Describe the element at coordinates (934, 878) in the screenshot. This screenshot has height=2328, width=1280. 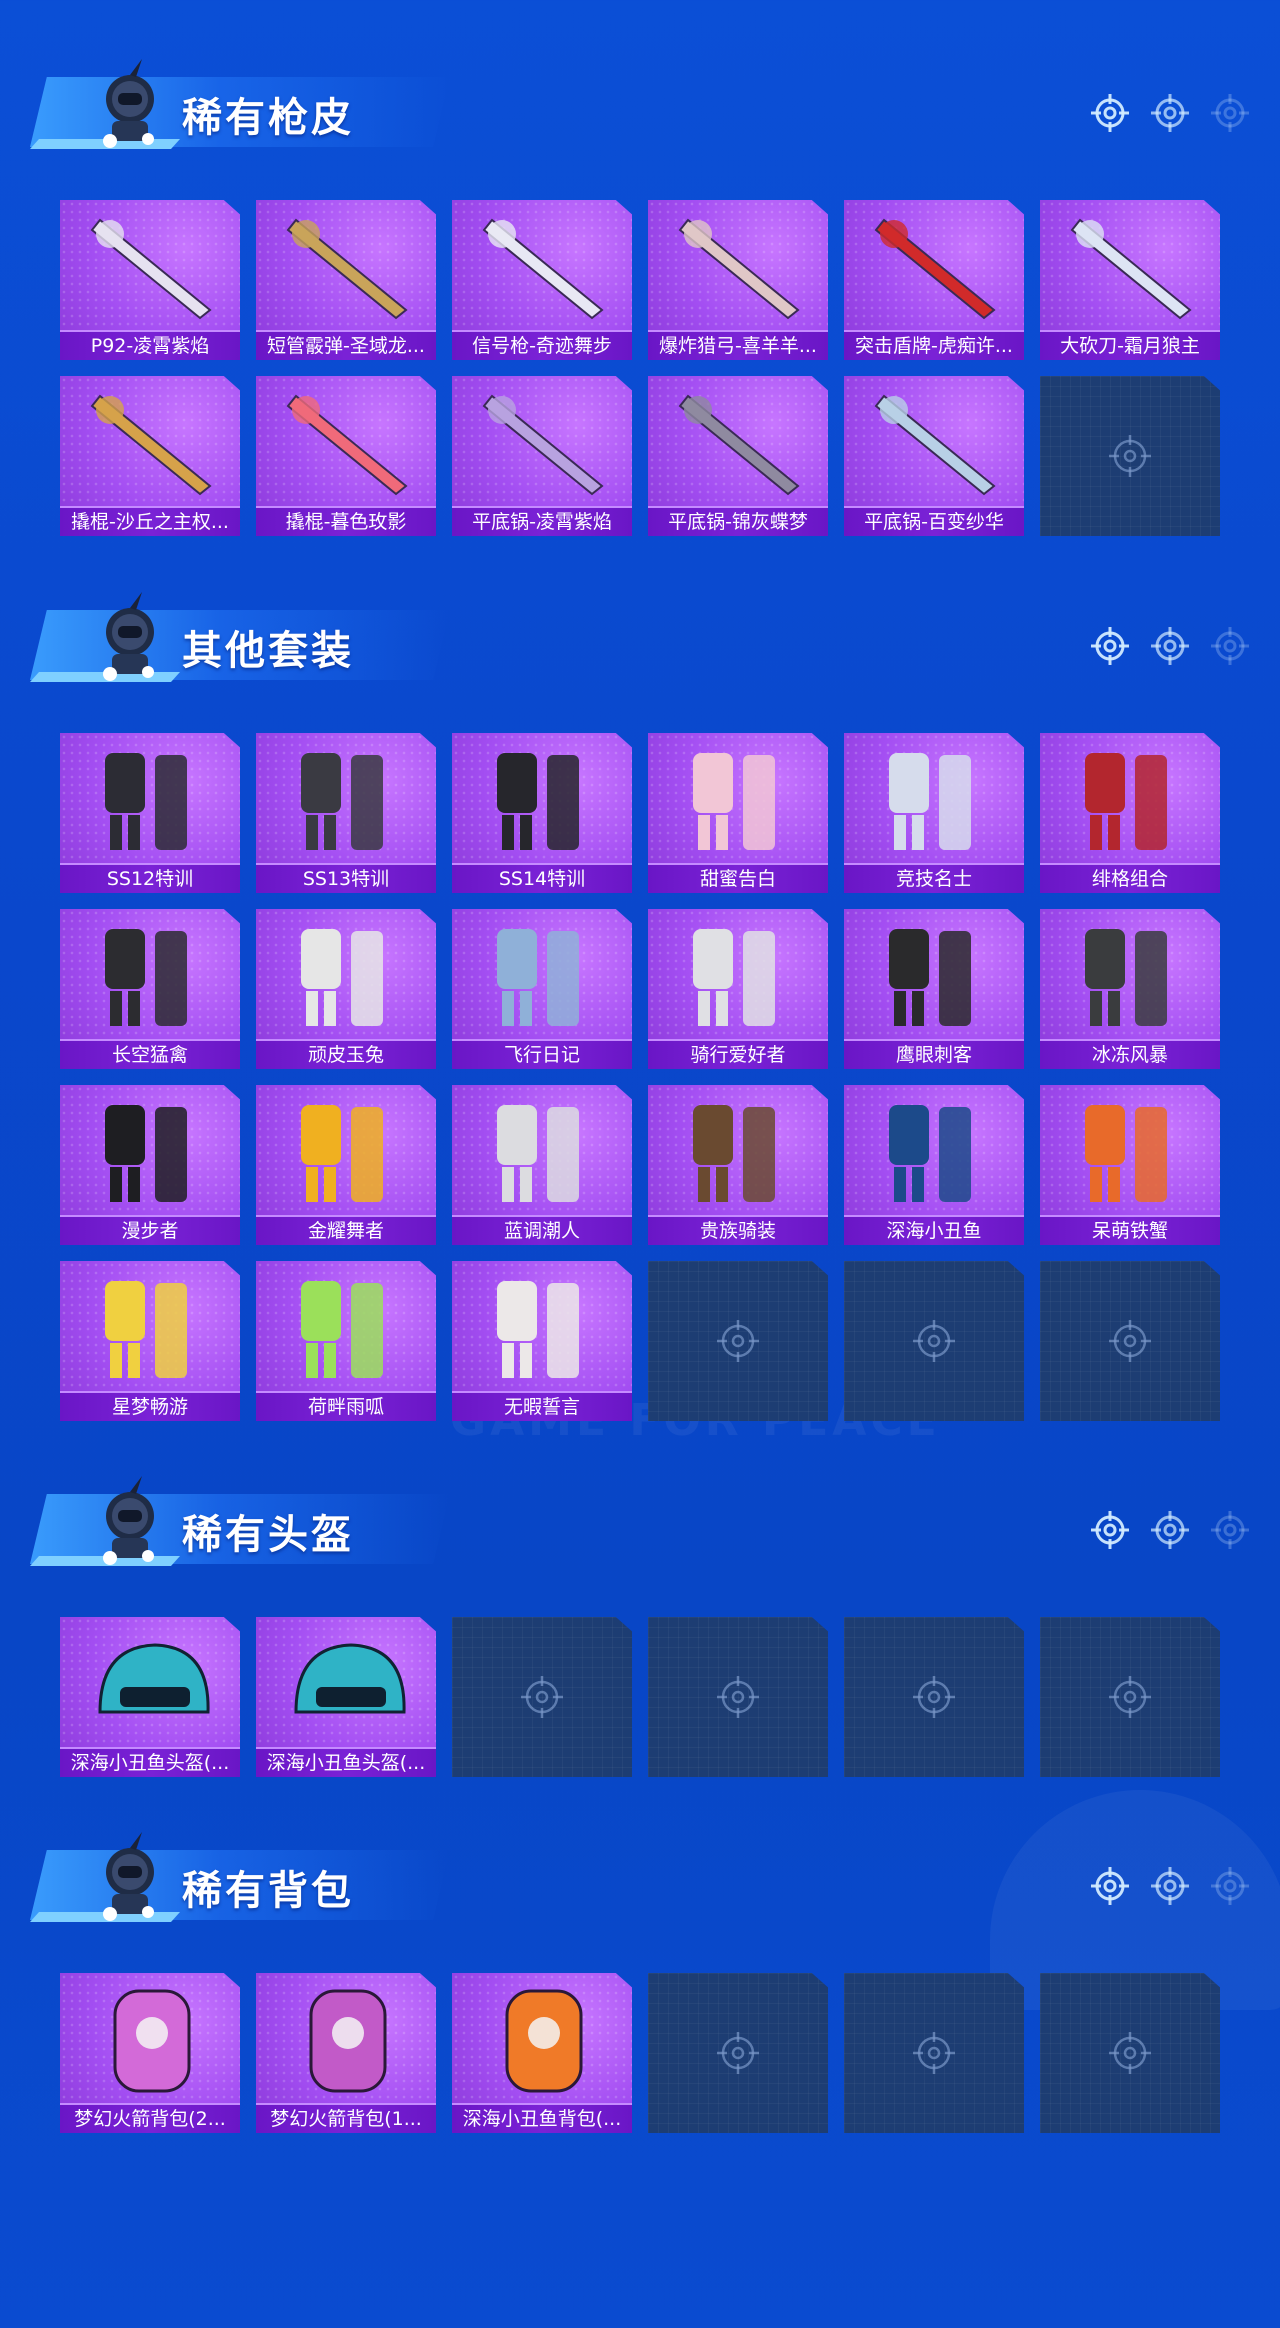
I see `item-name: 竞技名士` at that location.